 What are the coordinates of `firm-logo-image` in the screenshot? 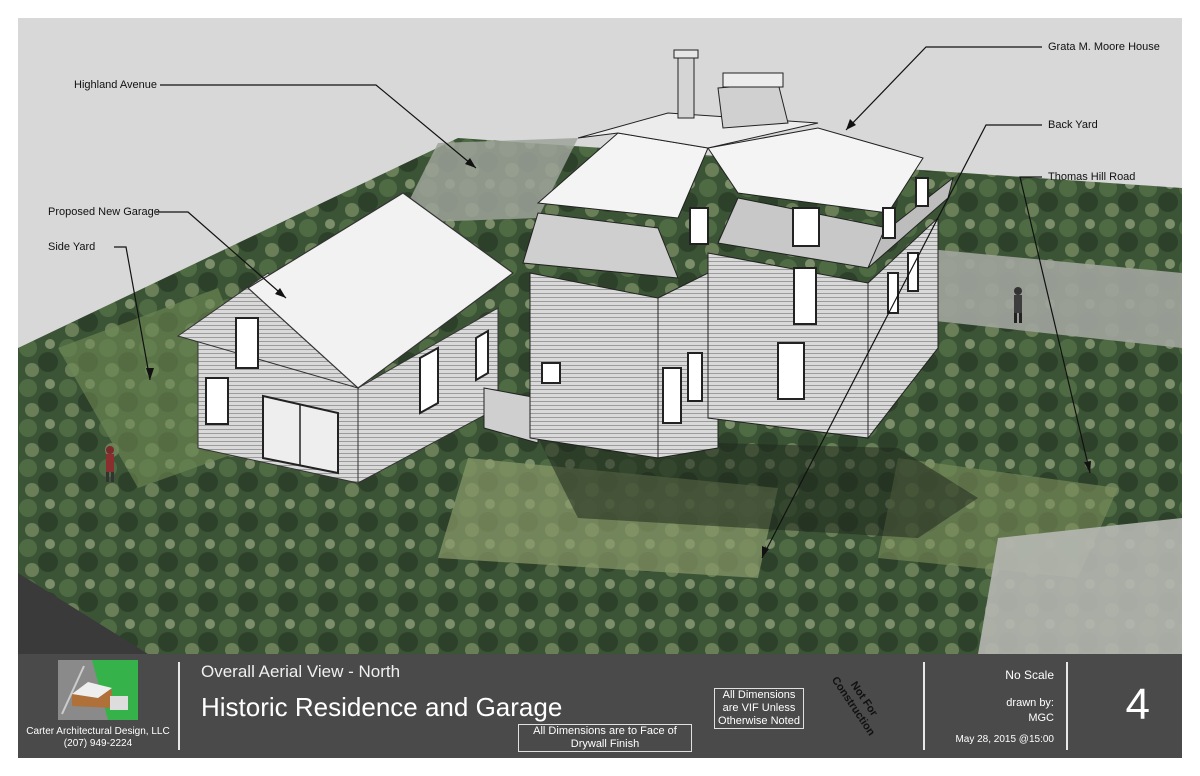 It's located at (98, 690).